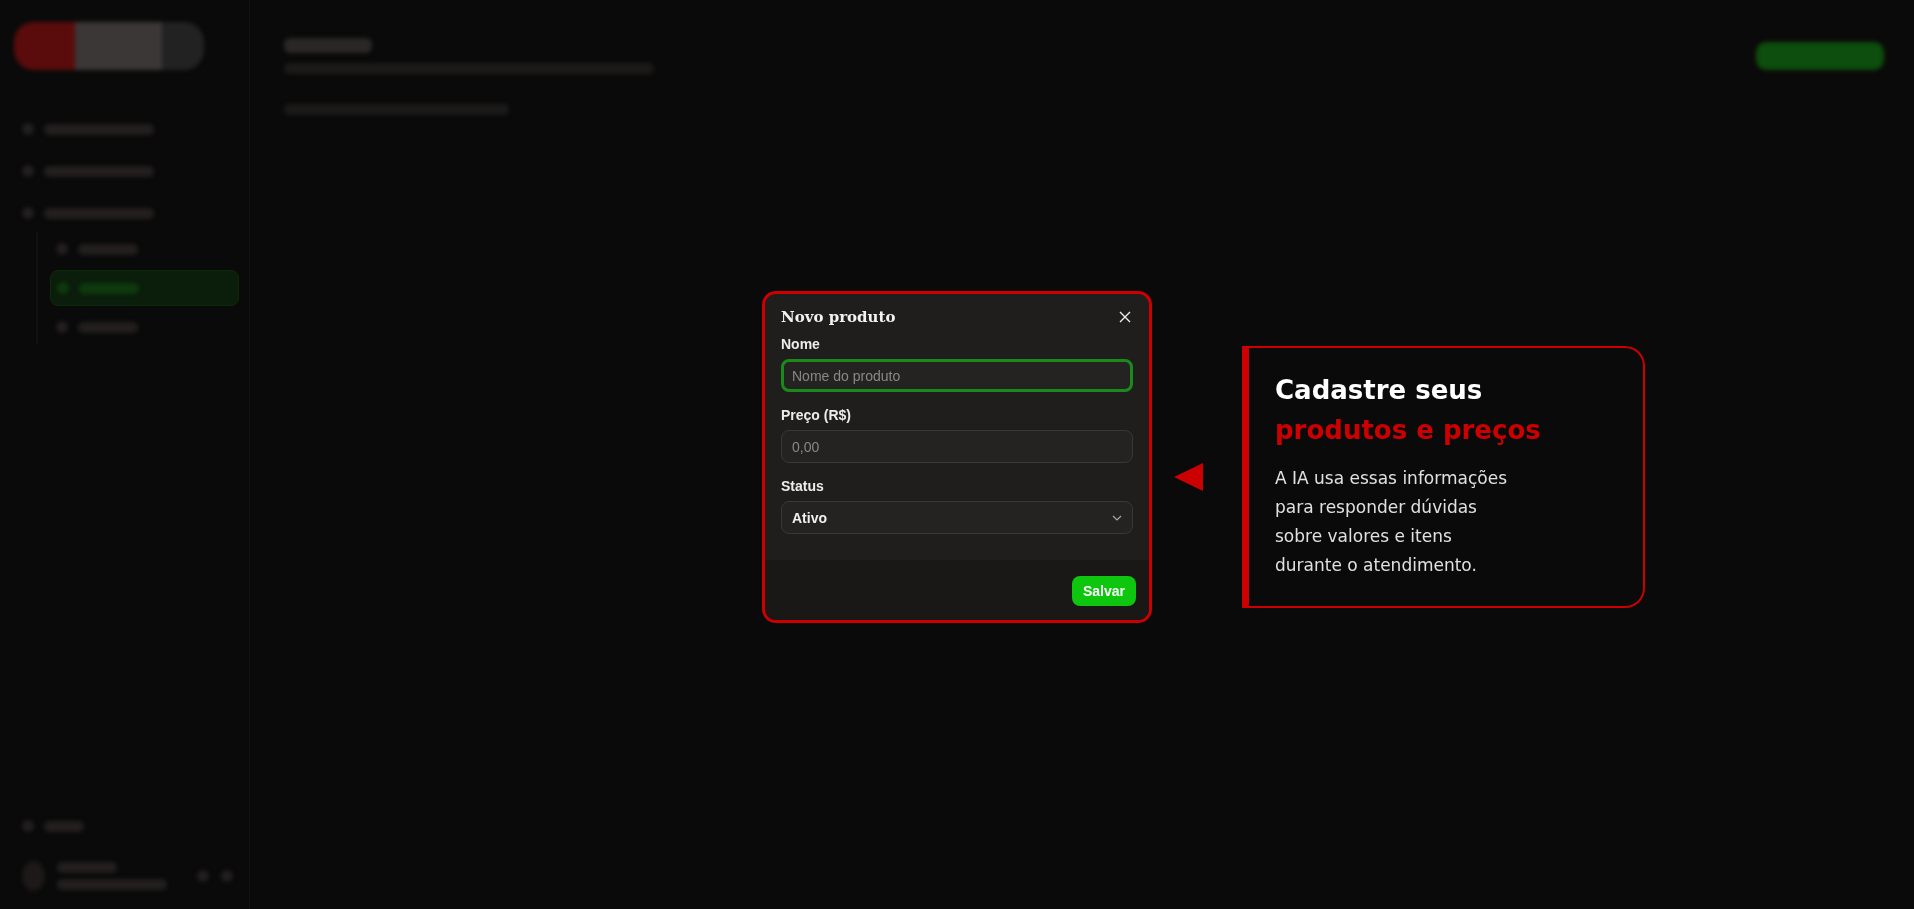 This screenshot has width=1914, height=909. Describe the element at coordinates (1408, 410) in the screenshot. I see `callout-title: Cadastre seus produtos e preços` at that location.